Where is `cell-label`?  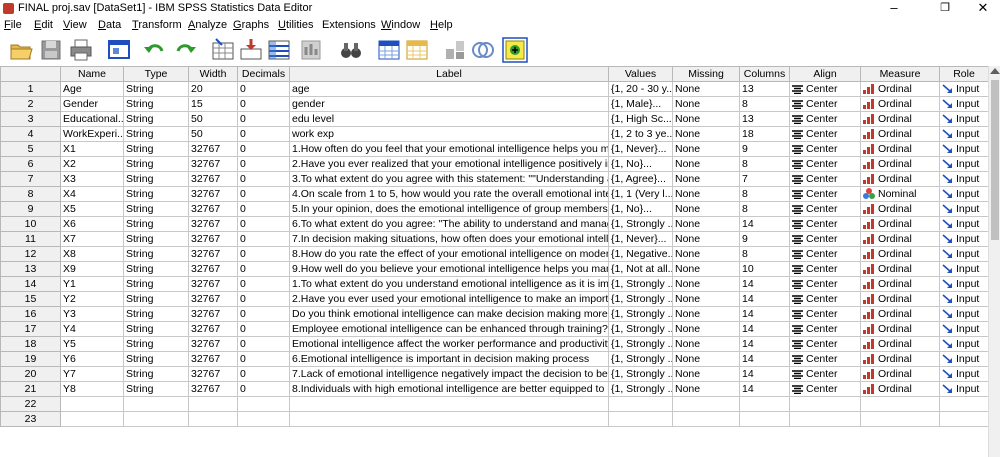
cell-label is located at coordinates (449, 419).